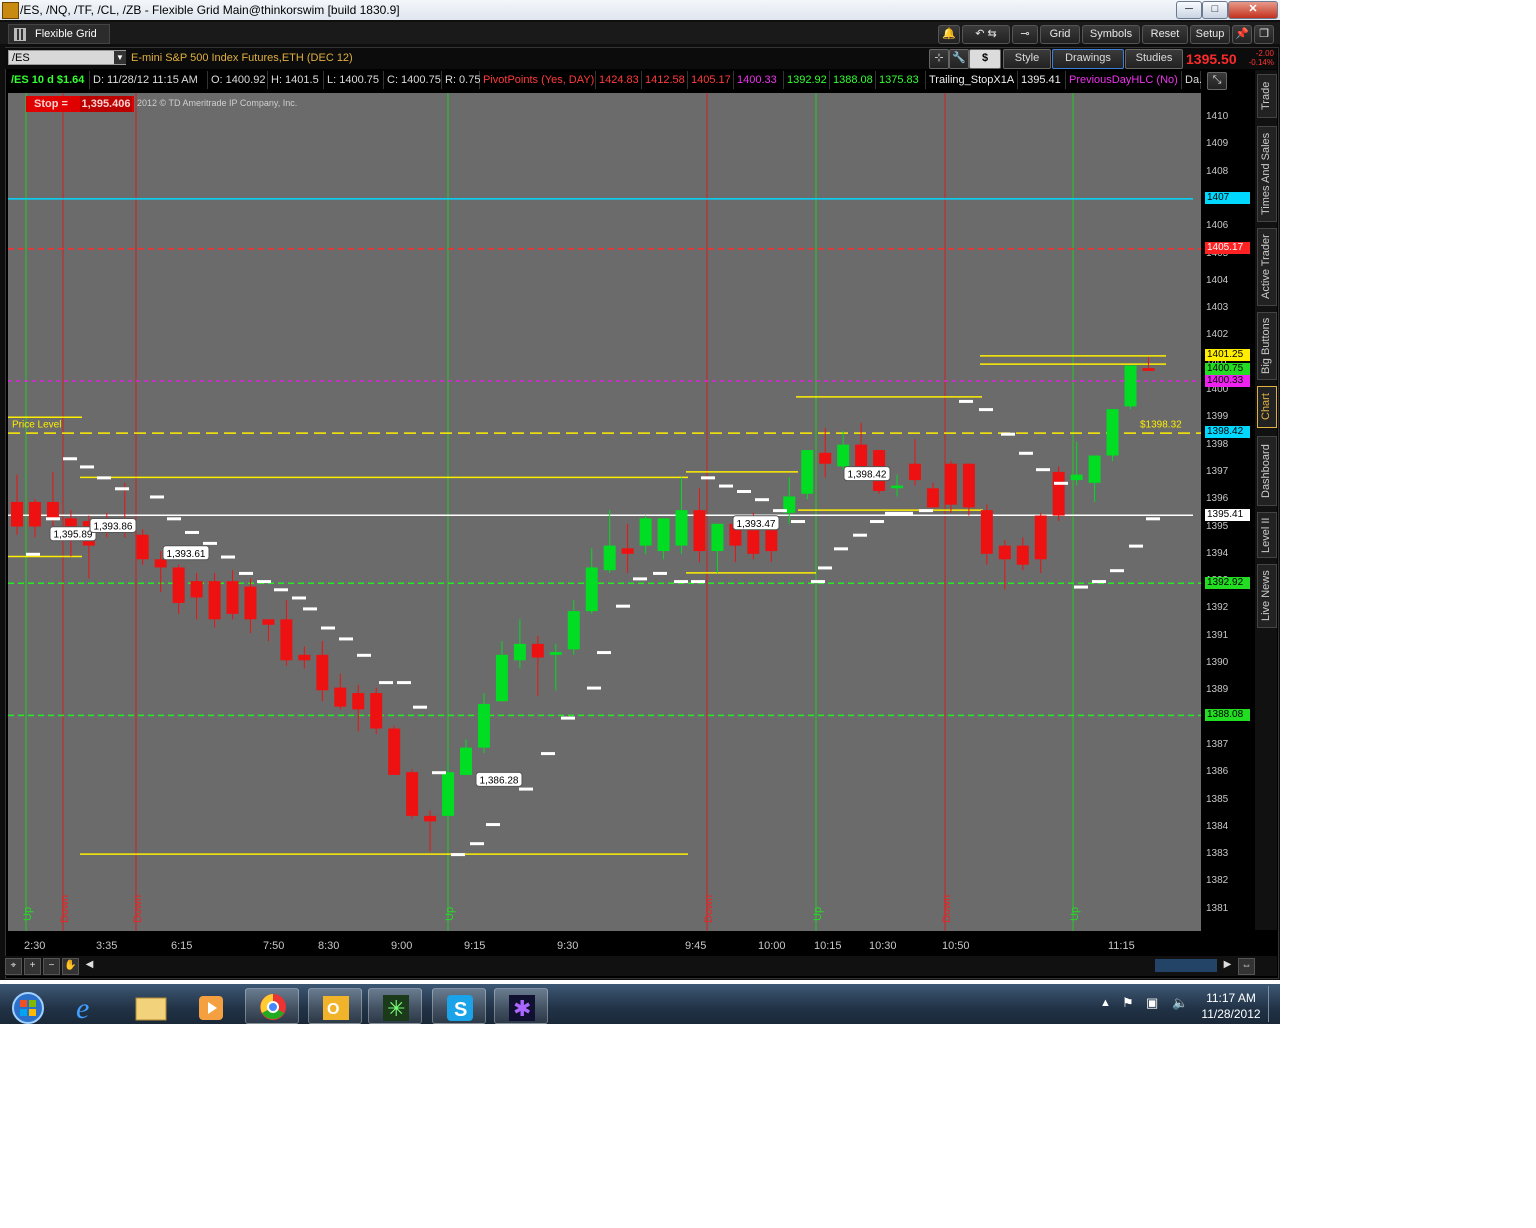 The height and width of the screenshot is (1228, 1536). I want to click on tab-level-ii: Level II, so click(1267, 535).